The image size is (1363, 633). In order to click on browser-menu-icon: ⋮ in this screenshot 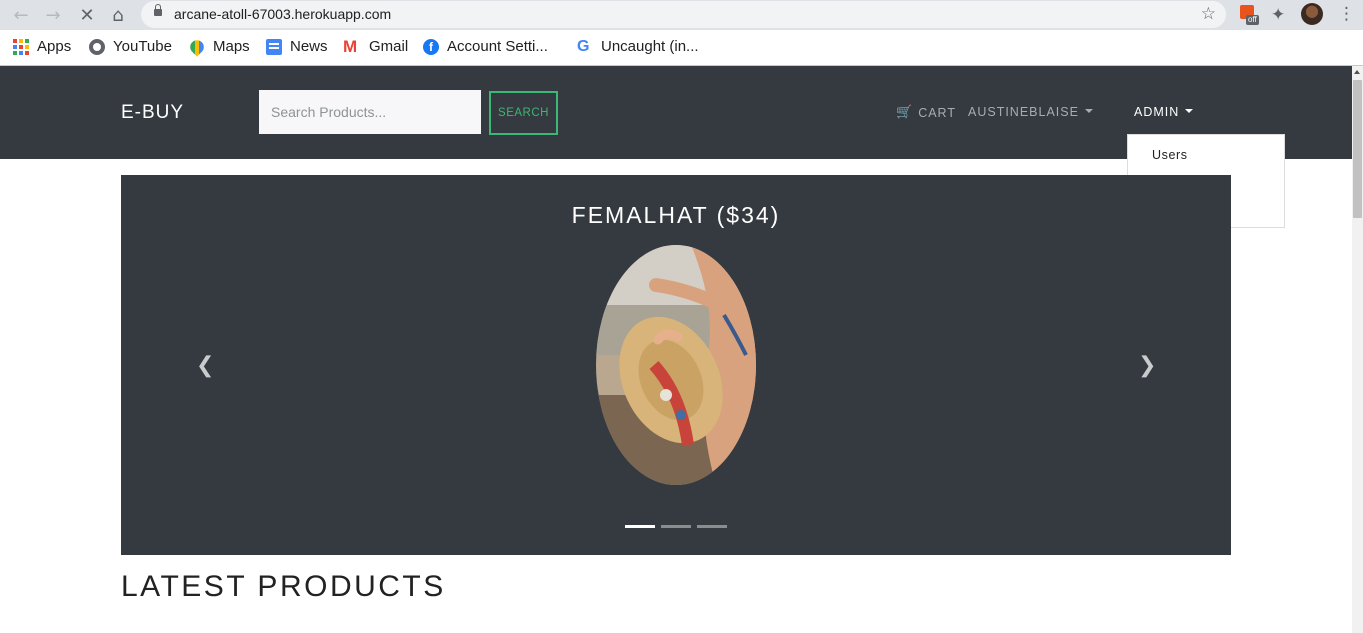, I will do `click(1346, 14)`.